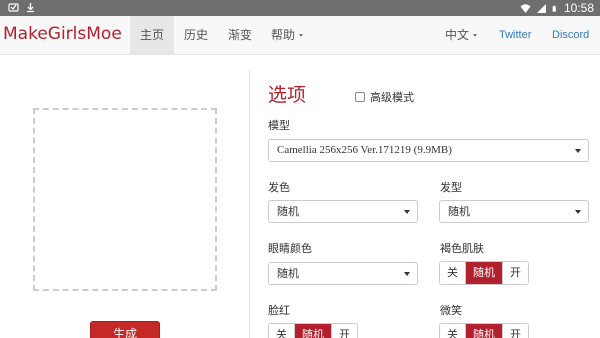  I want to click on hair-color-value: 随机, so click(288, 211).